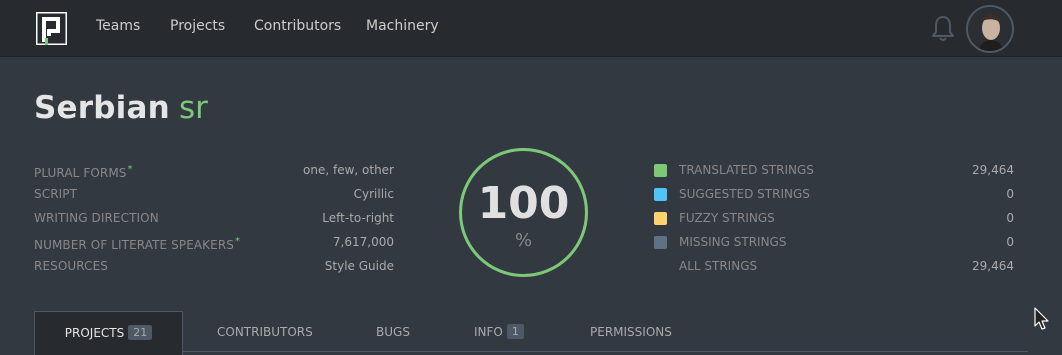 The height and width of the screenshot is (355, 1062). Describe the element at coordinates (488, 332) in the screenshot. I see `tab-label: INFO` at that location.